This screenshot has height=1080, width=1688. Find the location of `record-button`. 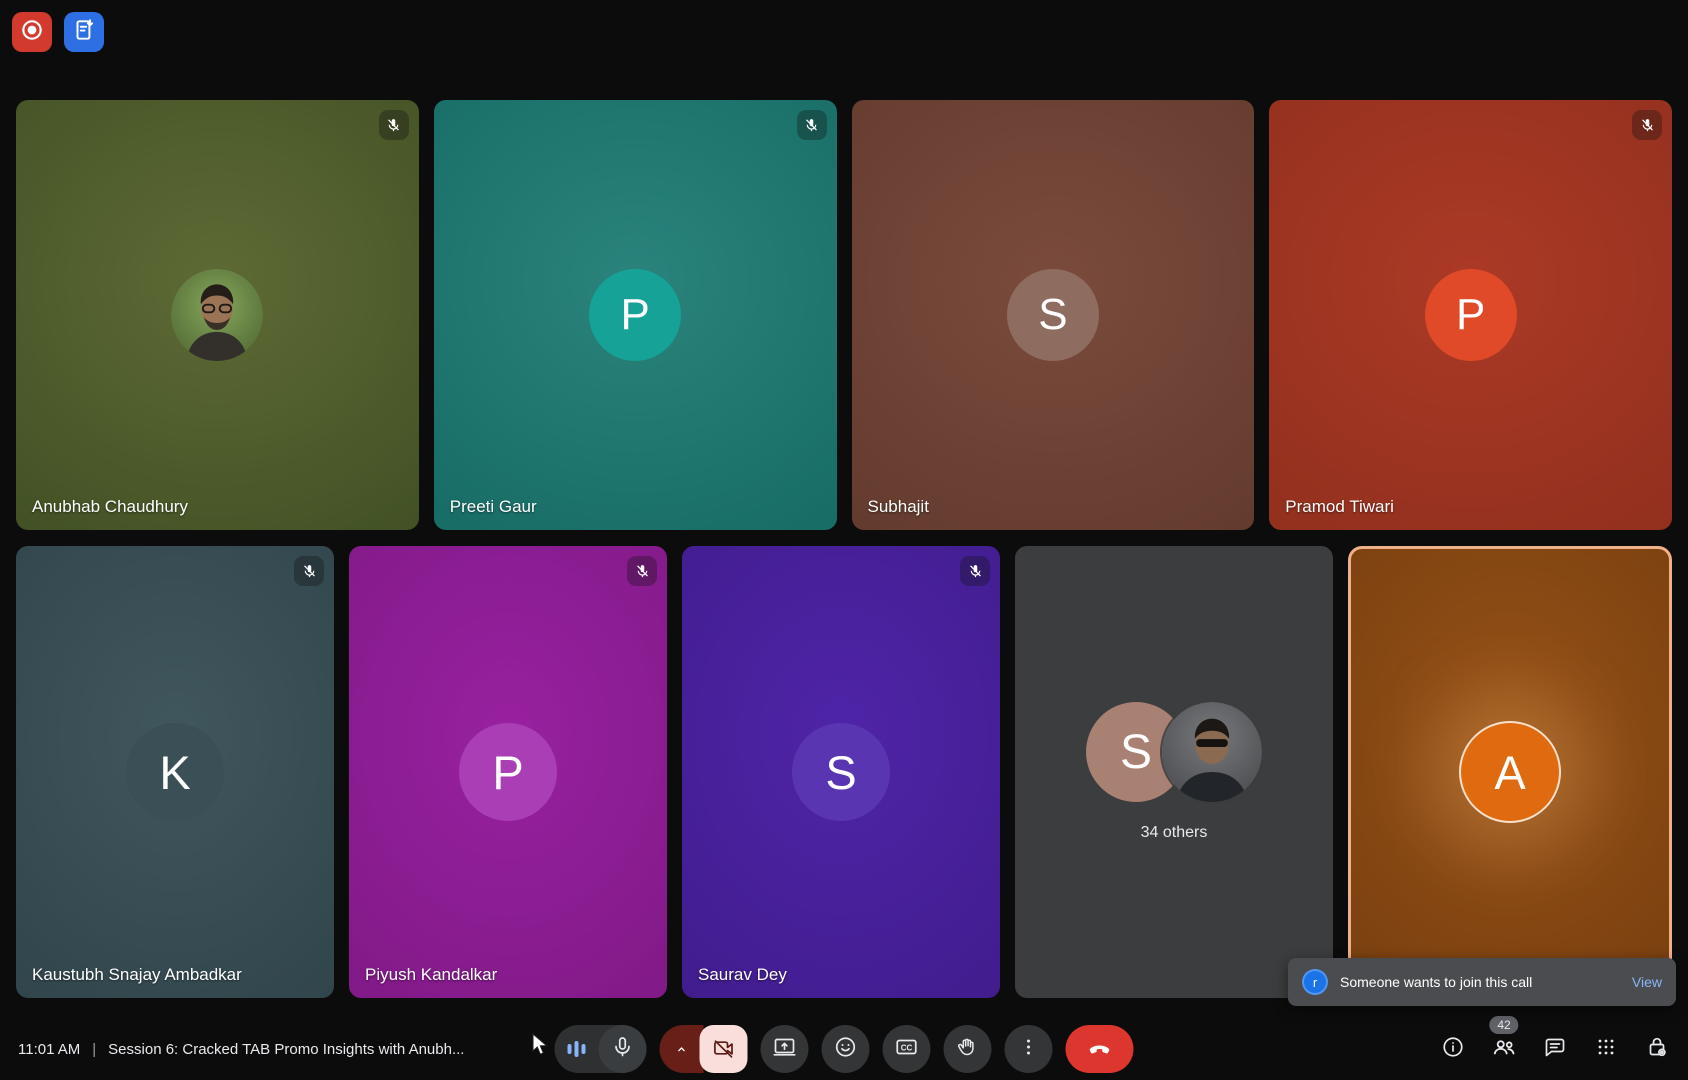

record-button is located at coordinates (32, 32).